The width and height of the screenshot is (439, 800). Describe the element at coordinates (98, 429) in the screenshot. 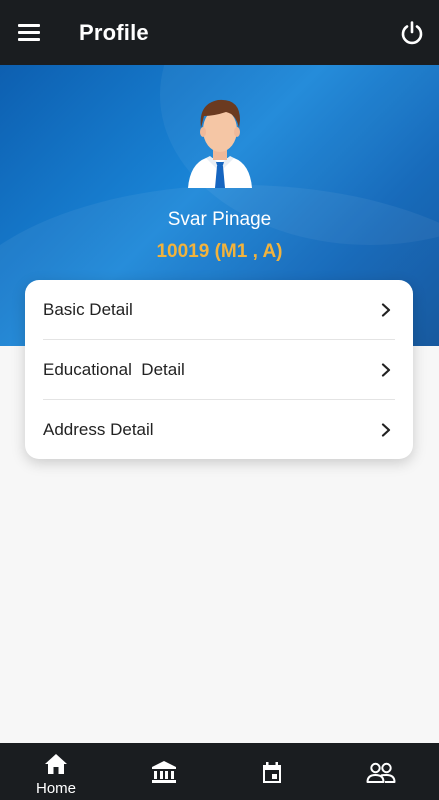

I see `item-label: Address Detail` at that location.